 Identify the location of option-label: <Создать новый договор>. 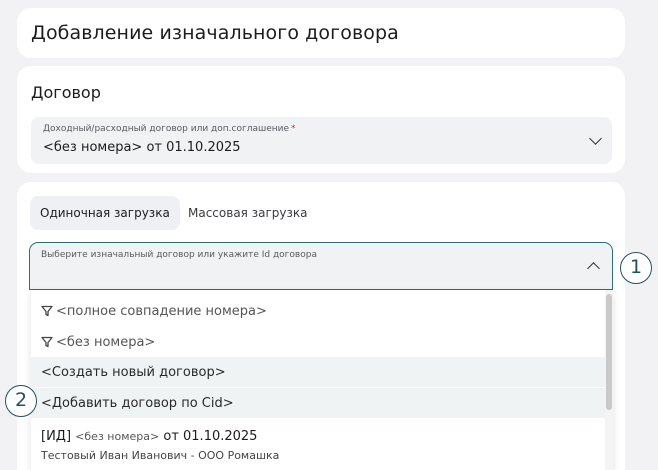
(133, 372).